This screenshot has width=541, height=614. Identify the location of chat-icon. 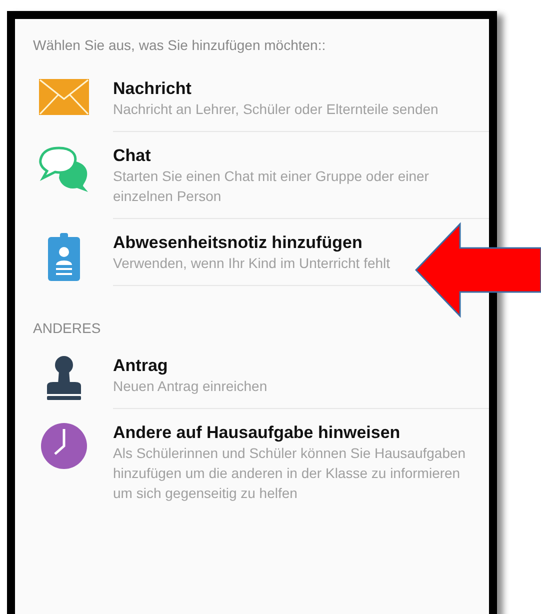
(64, 169).